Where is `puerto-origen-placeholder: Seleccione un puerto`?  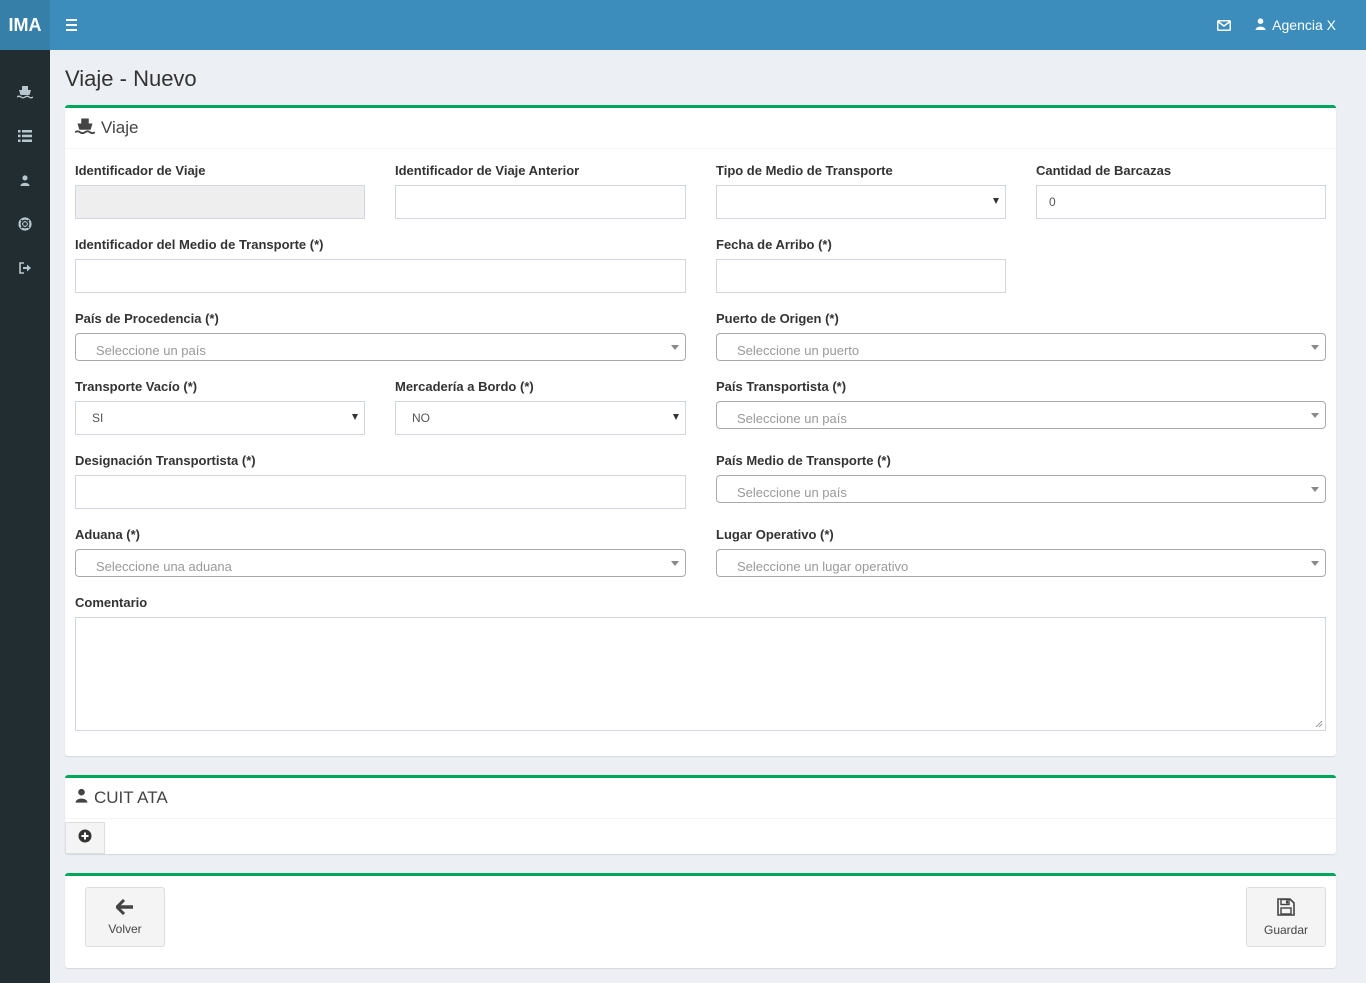 puerto-origen-placeholder: Seleccione un puerto is located at coordinates (798, 350).